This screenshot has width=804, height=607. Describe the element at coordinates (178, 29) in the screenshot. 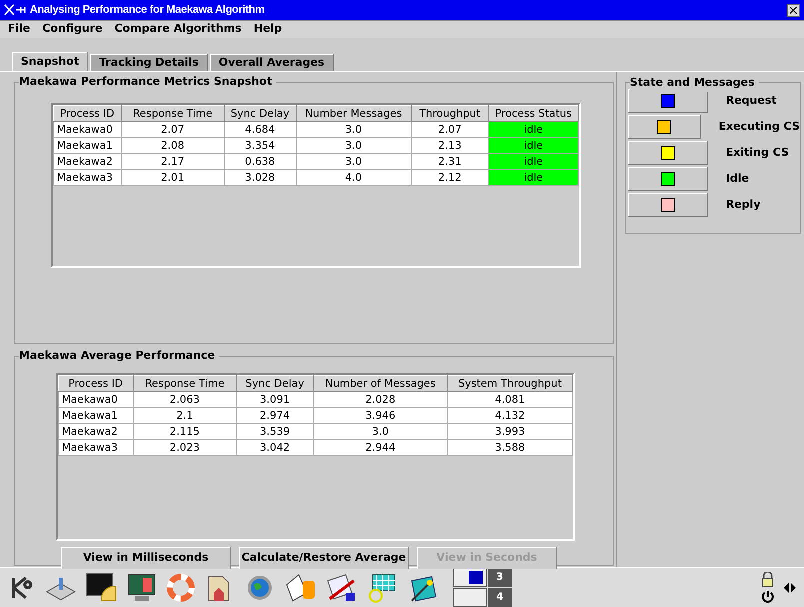

I see `menu-item: Compare Algorithms` at that location.